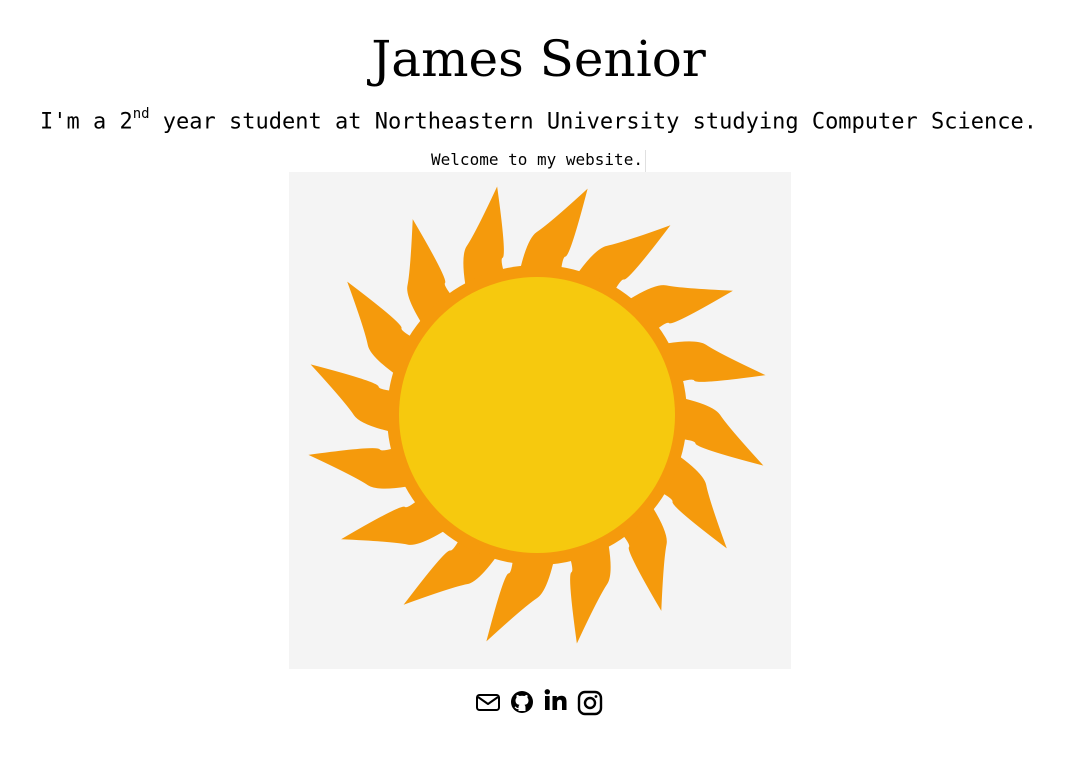 The width and height of the screenshot is (1077, 761). I want to click on text-cursor, so click(645, 160).